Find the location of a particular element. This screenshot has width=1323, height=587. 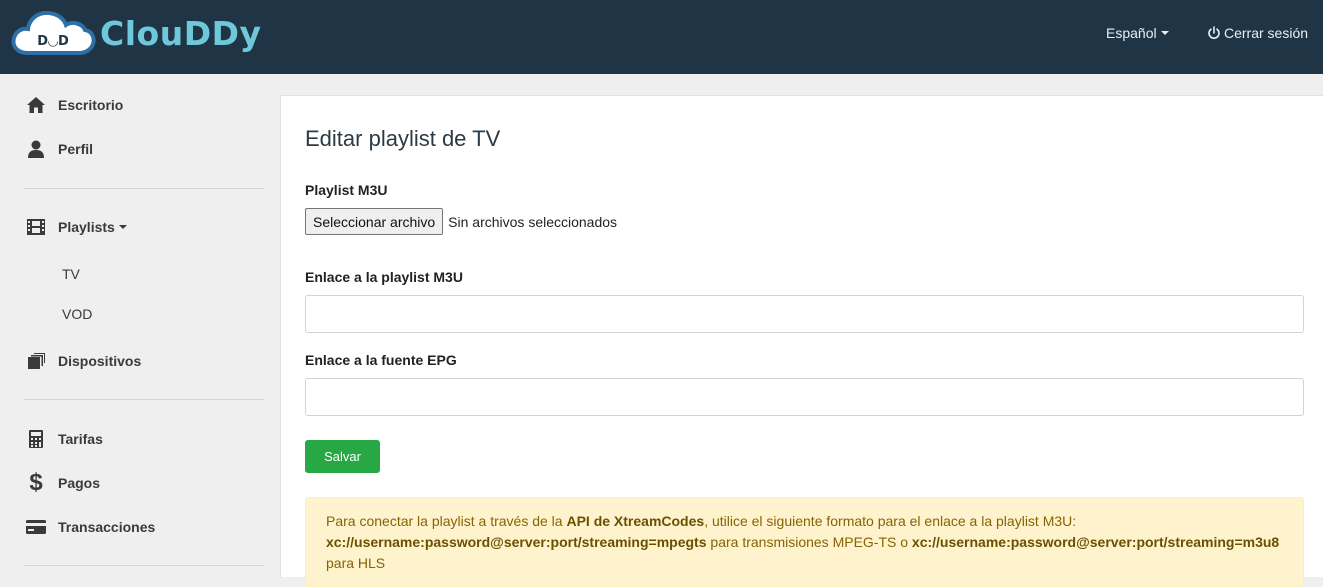

sidebar-item-label: Transacciones is located at coordinates (107, 527).